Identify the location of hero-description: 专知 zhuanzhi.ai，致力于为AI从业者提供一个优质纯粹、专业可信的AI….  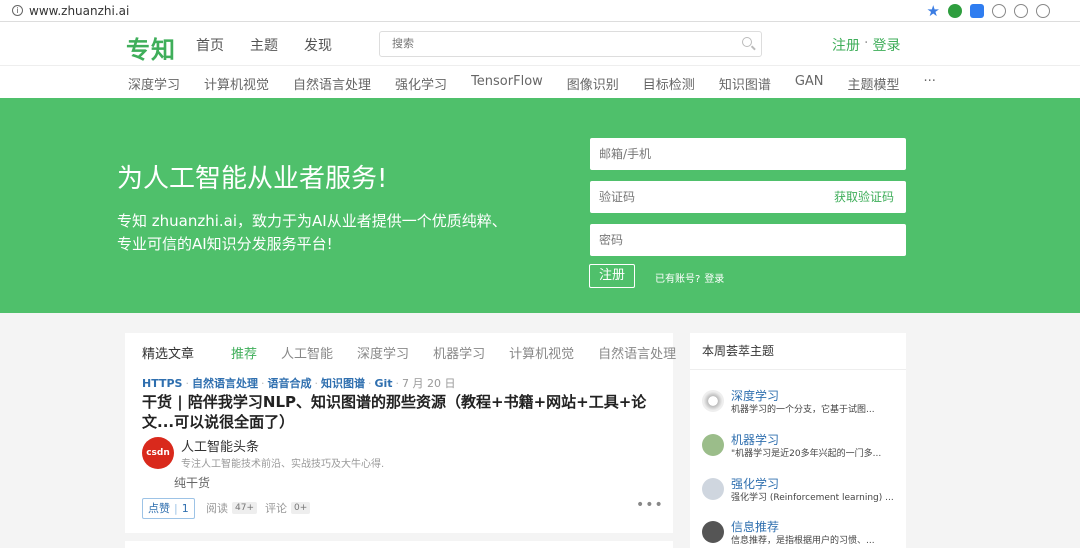
(312, 232).